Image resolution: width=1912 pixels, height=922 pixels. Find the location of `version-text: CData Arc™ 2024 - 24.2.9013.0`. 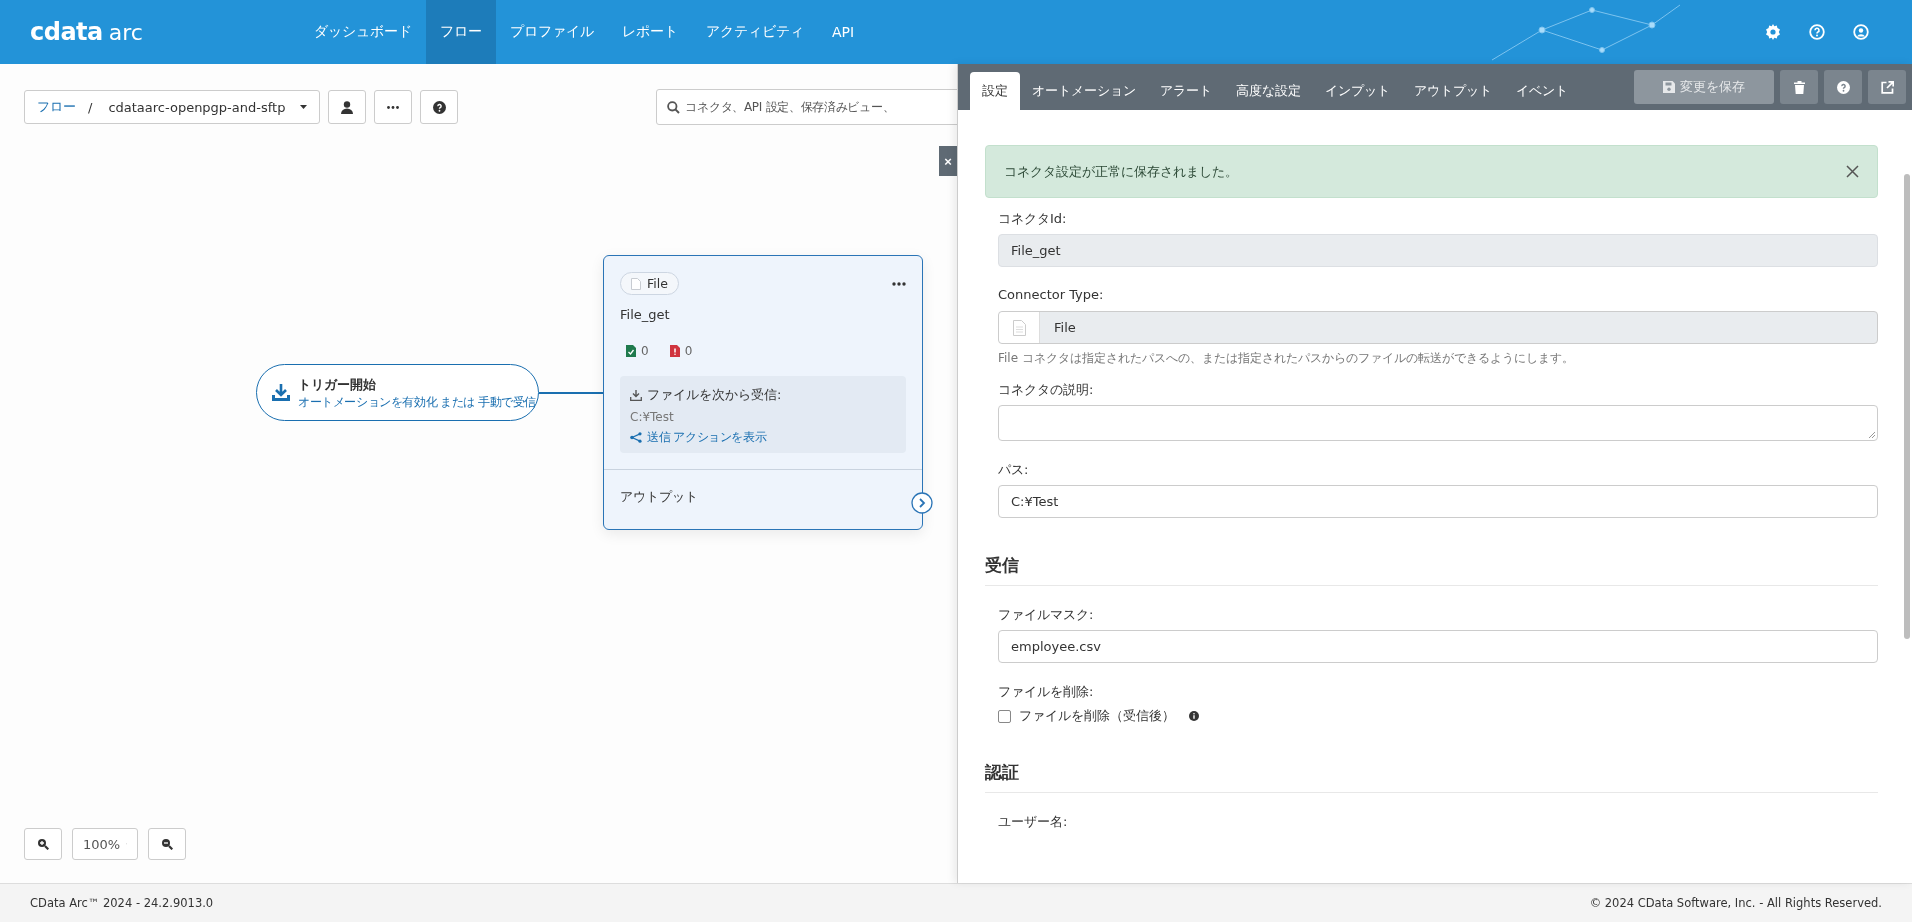

version-text: CData Arc™ 2024 - 24.2.9013.0 is located at coordinates (122, 903).